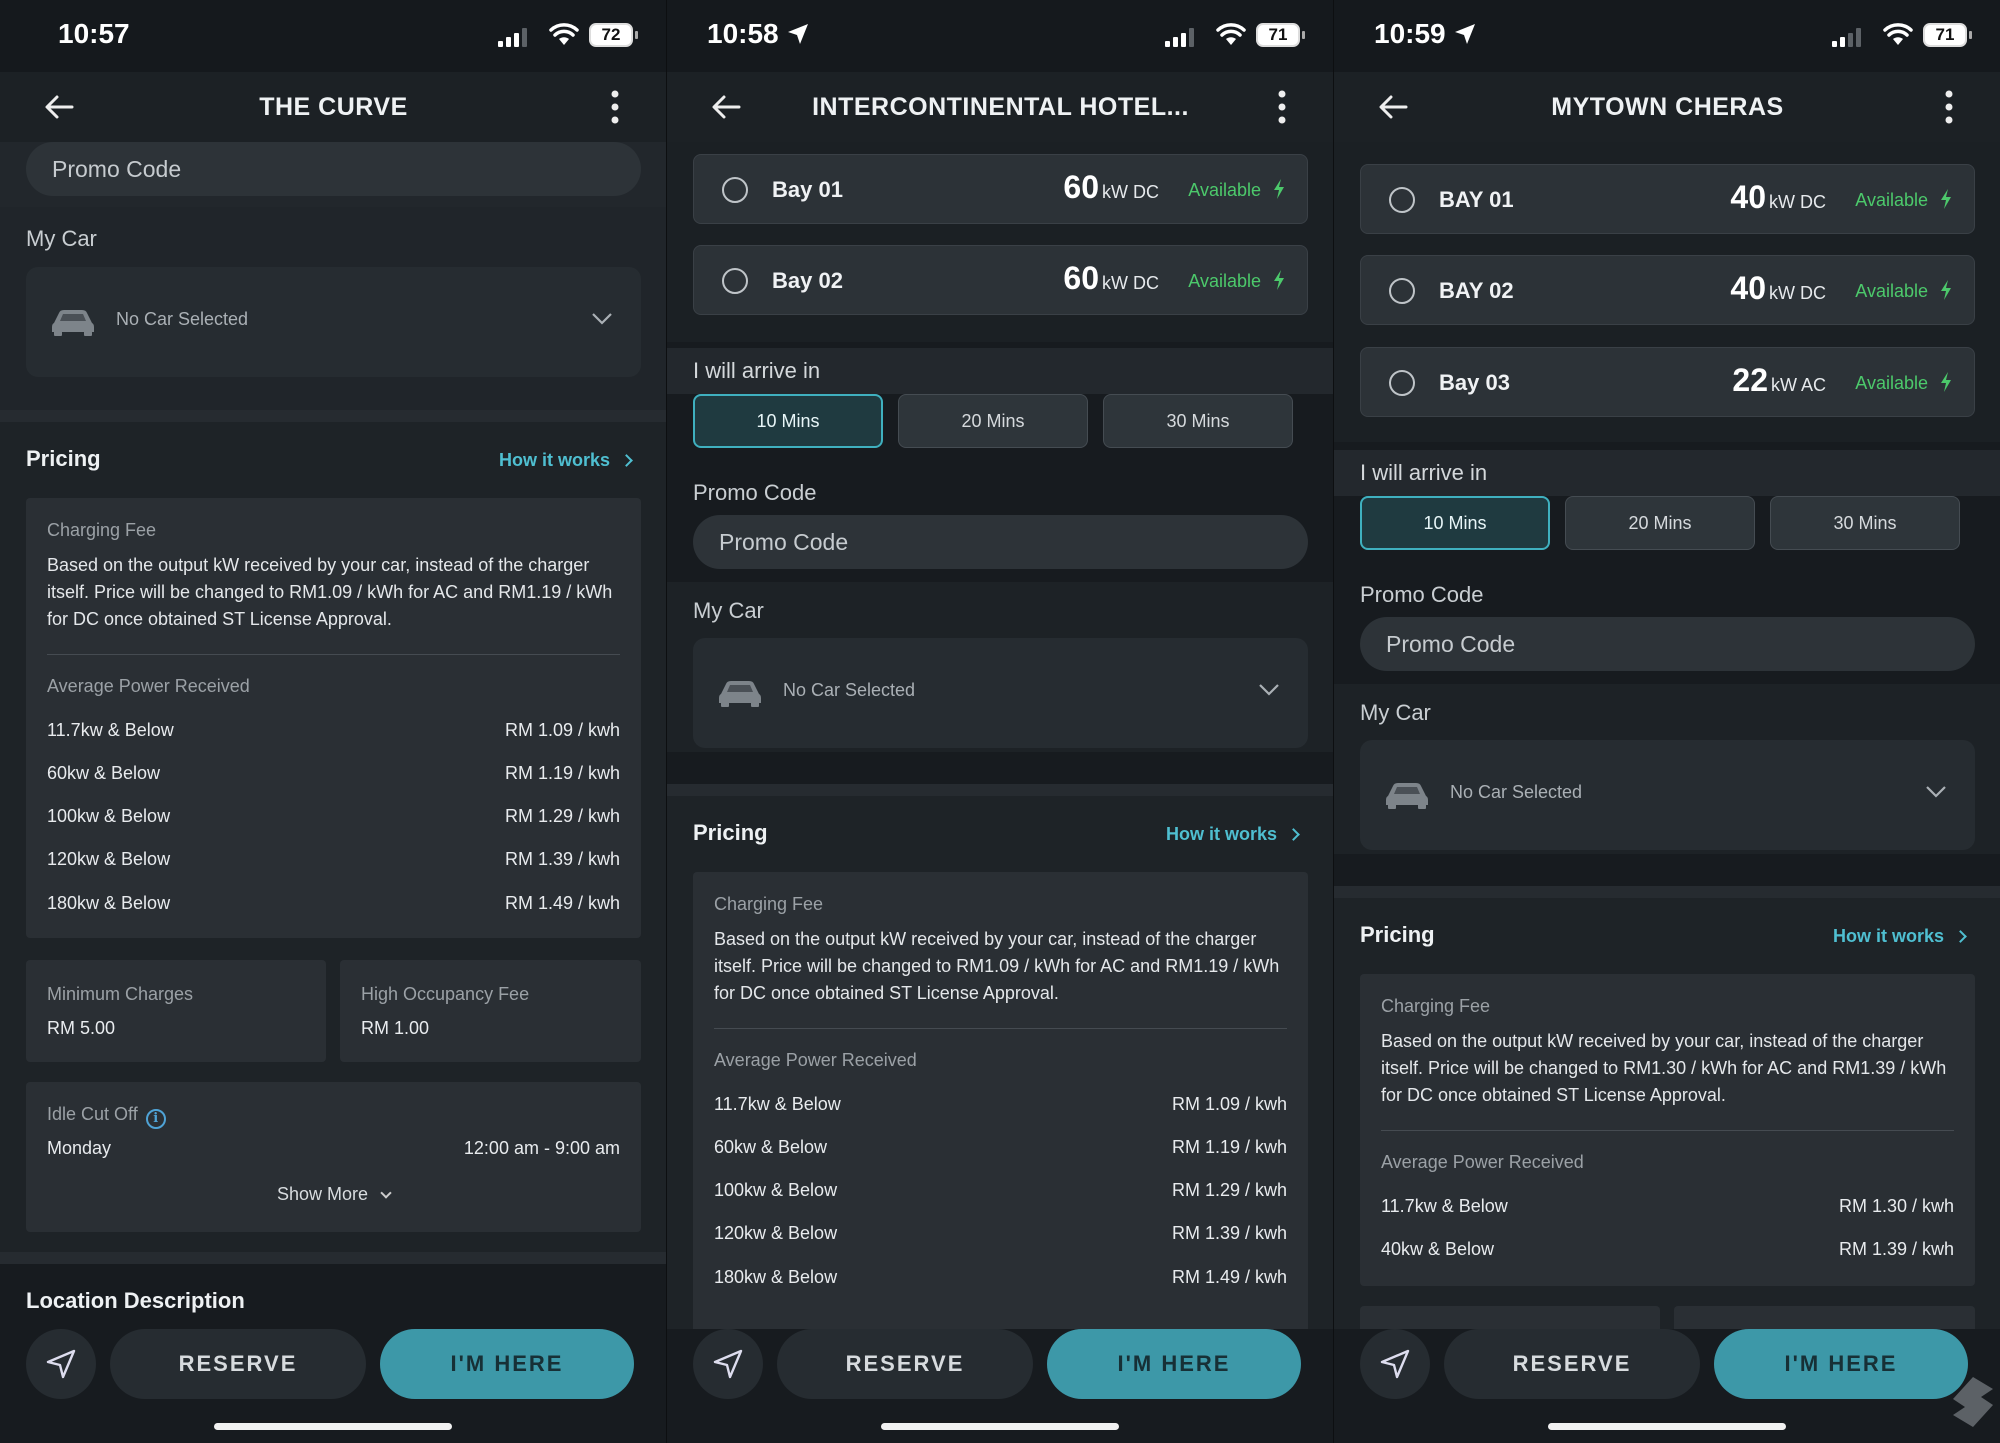 The height and width of the screenshot is (1443, 2000). What do you see at coordinates (109, 859) in the screenshot?
I see `price-tier: 120kw & Below` at bounding box center [109, 859].